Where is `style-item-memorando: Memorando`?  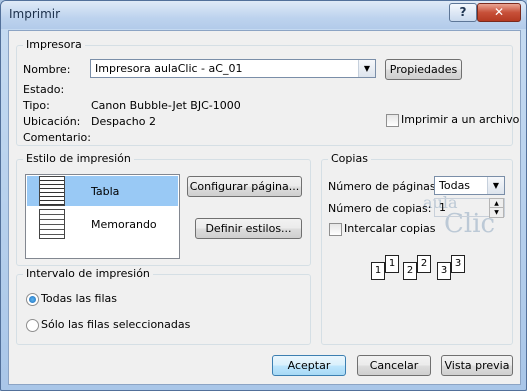 style-item-memorando: Memorando is located at coordinates (102, 224).